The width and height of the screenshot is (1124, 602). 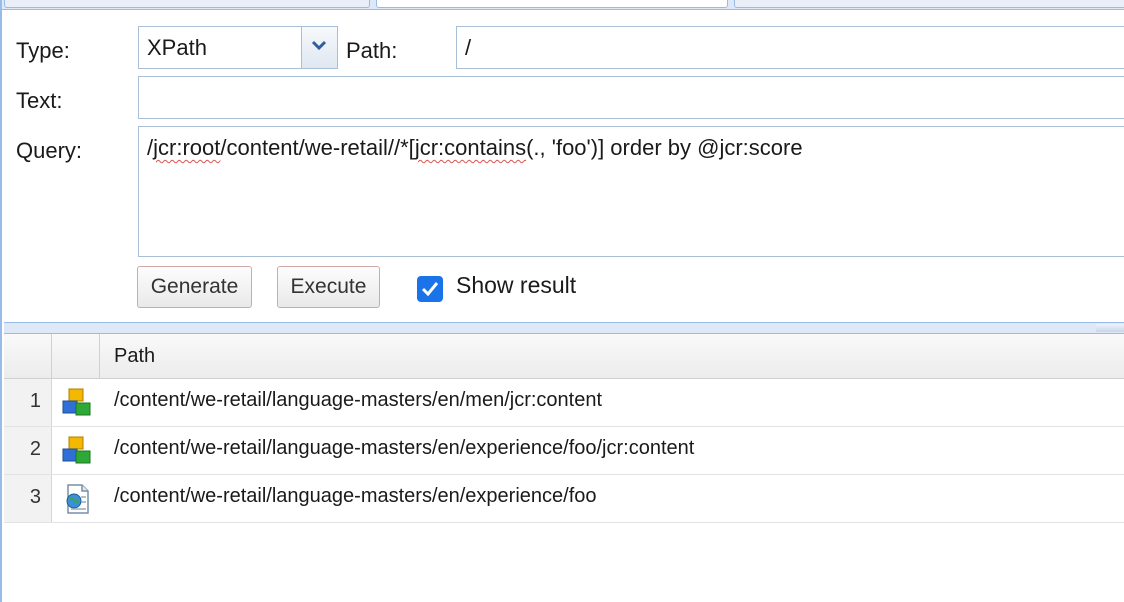 I want to click on type-label: Type:, so click(x=43, y=50).